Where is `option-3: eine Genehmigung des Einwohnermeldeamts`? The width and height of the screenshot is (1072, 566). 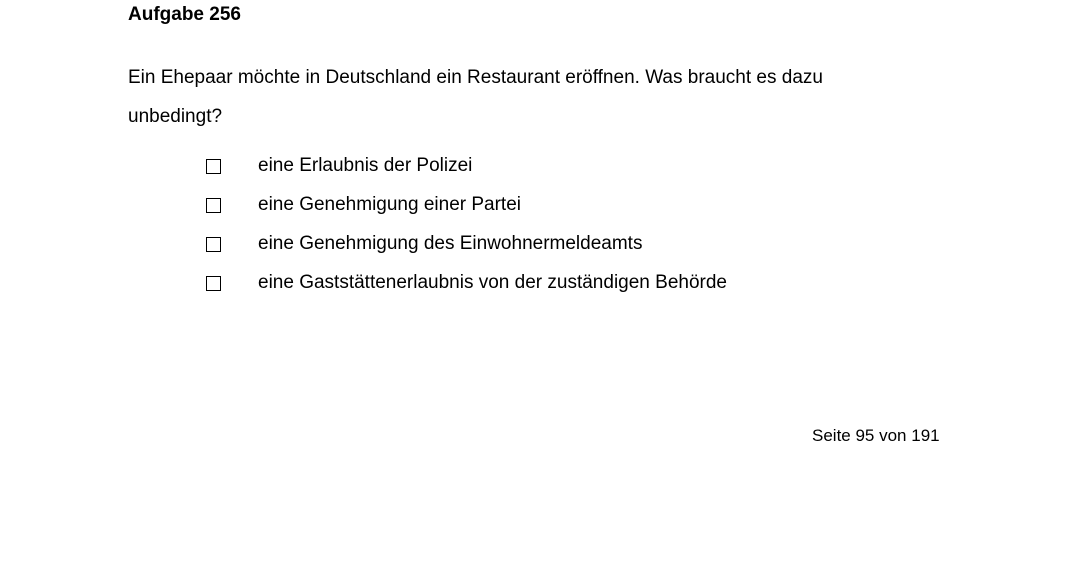
option-3: eine Genehmigung des Einwohnermeldeamts is located at coordinates (424, 244).